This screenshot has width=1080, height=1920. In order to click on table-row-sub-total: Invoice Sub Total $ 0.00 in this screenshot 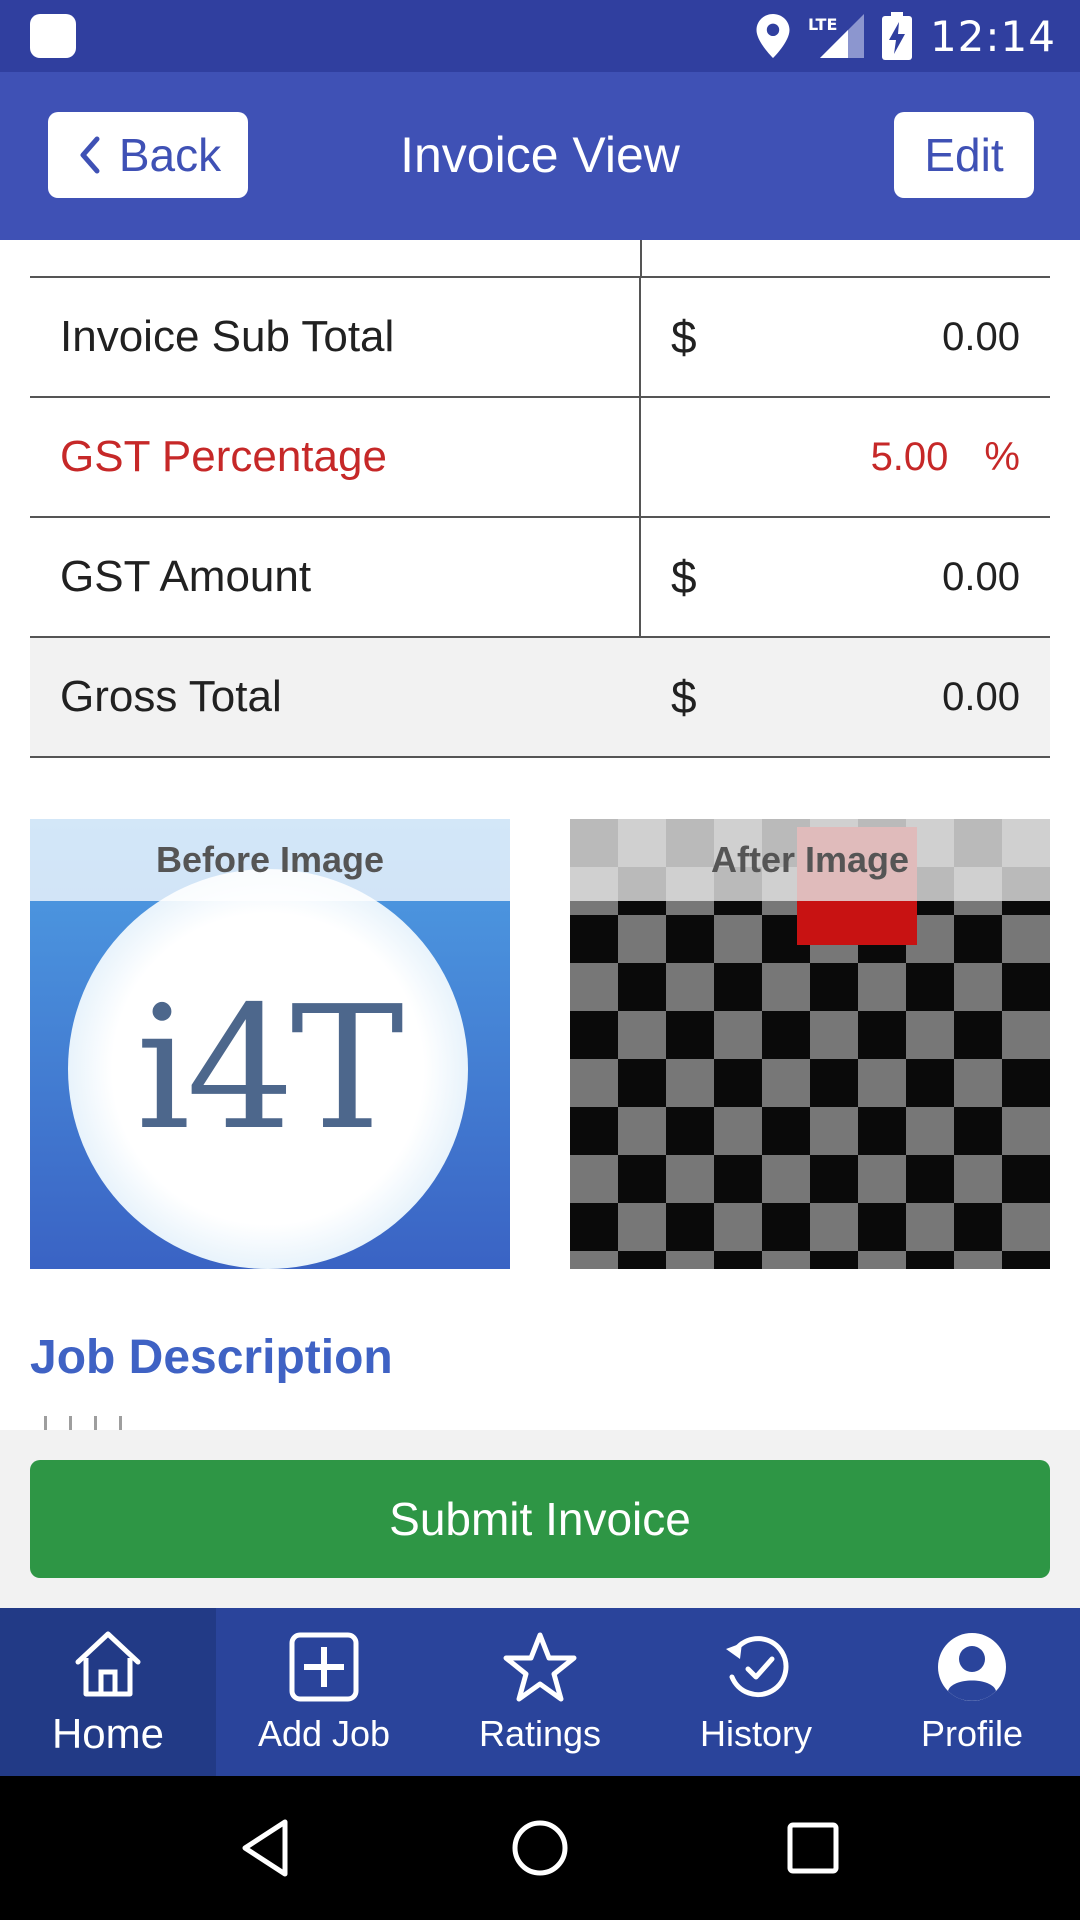, I will do `click(540, 338)`.